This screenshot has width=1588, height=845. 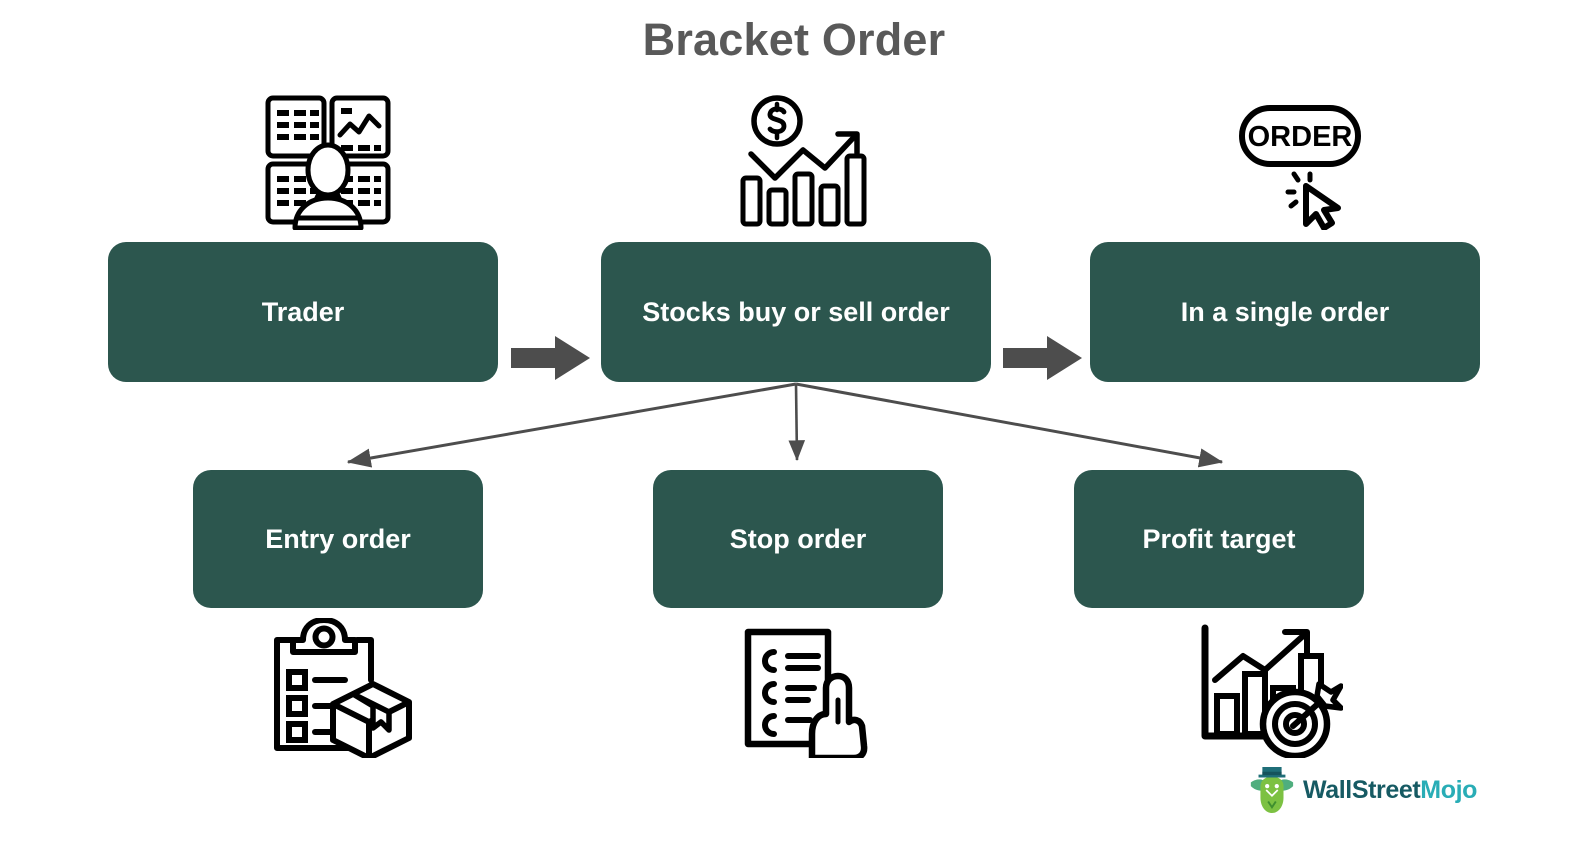 I want to click on block-arrow-trader-to-stocks, so click(x=550, y=358).